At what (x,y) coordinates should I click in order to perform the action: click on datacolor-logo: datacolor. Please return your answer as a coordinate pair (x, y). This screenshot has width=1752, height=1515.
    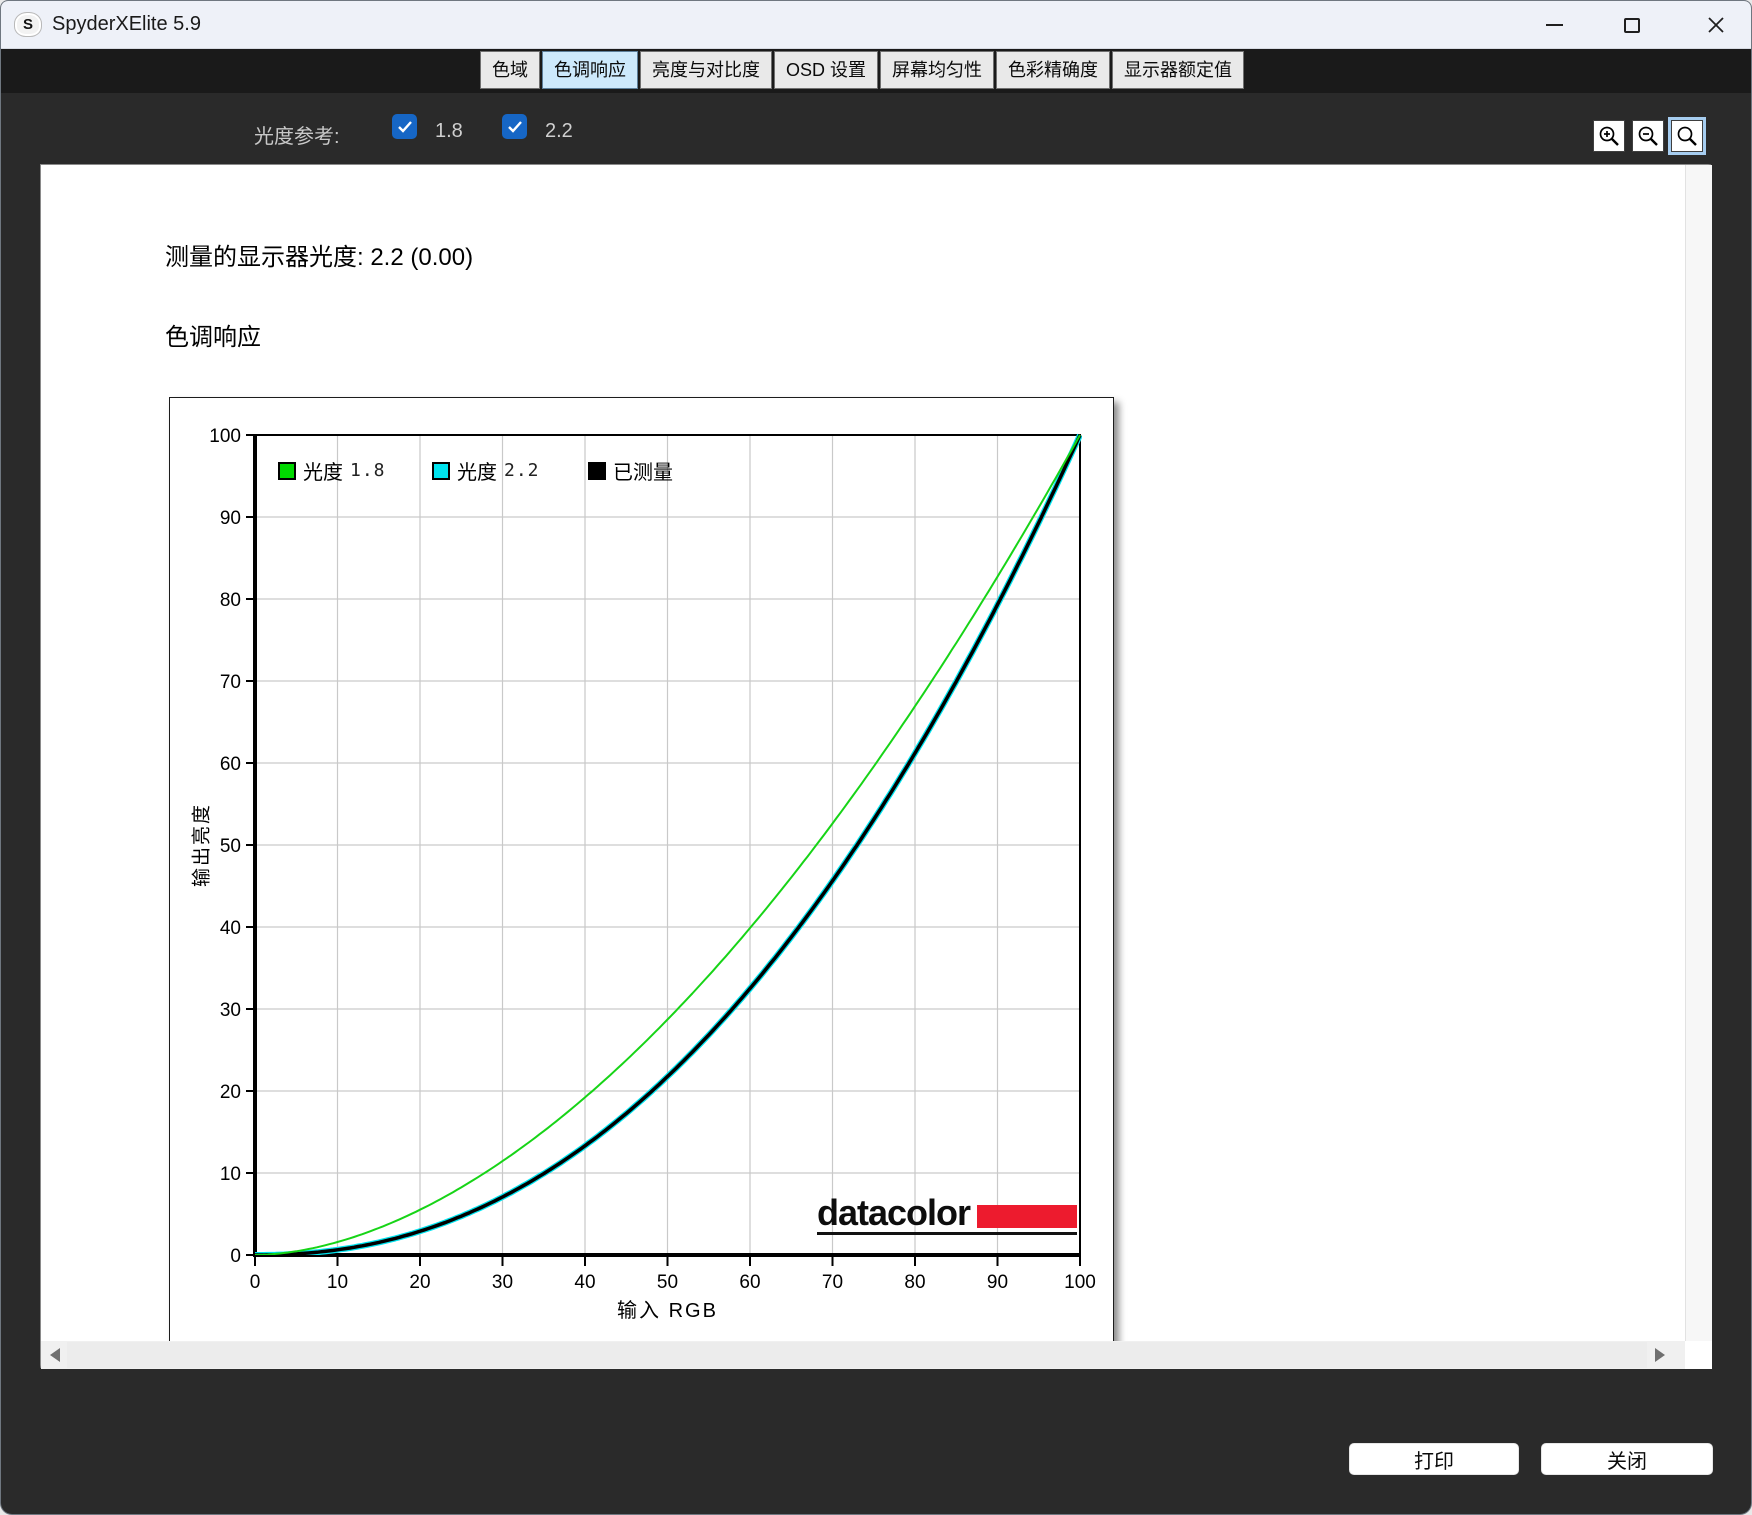
    Looking at the image, I should click on (947, 1213).